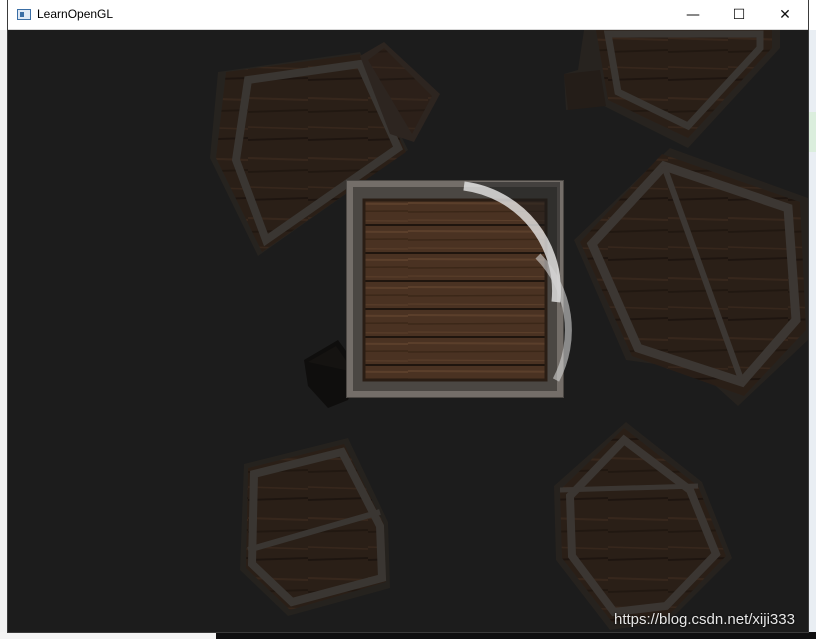 Image resolution: width=816 pixels, height=639 pixels. What do you see at coordinates (459, 289) in the screenshot?
I see `crate-lit` at bounding box center [459, 289].